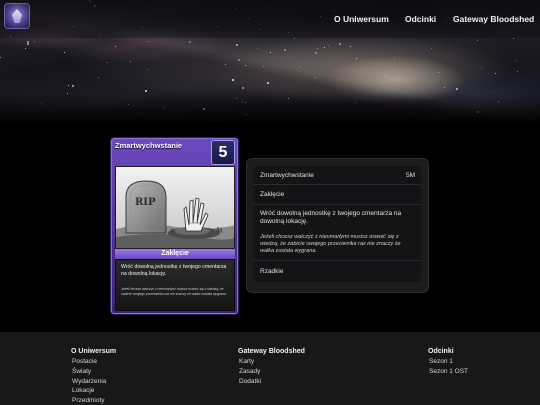 This screenshot has width=540, height=405. What do you see at coordinates (337, 271) in the screenshot?
I see `details-row-rarity: Rzadkie` at bounding box center [337, 271].